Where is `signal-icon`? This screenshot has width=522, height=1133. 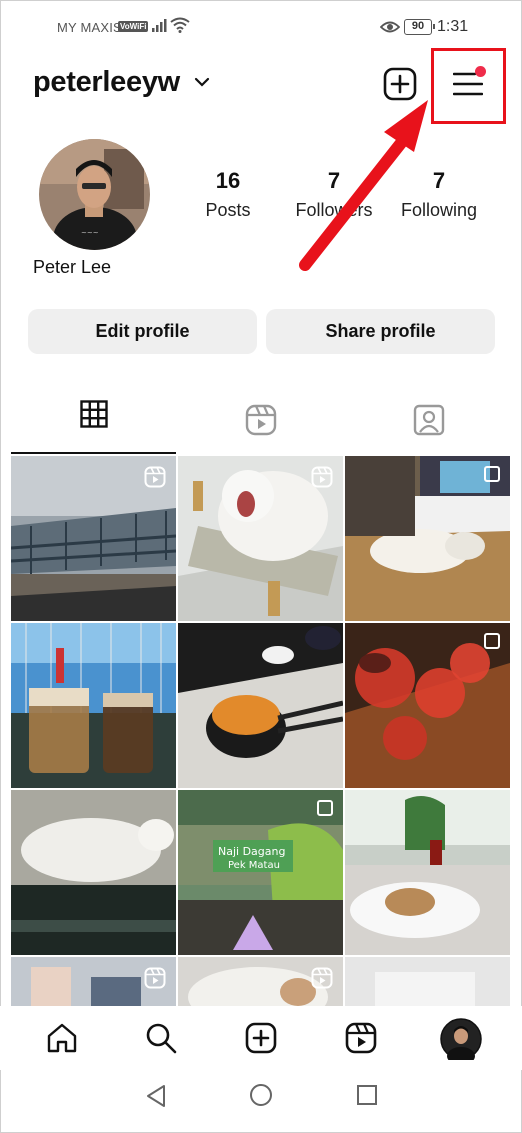 signal-icon is located at coordinates (159, 25).